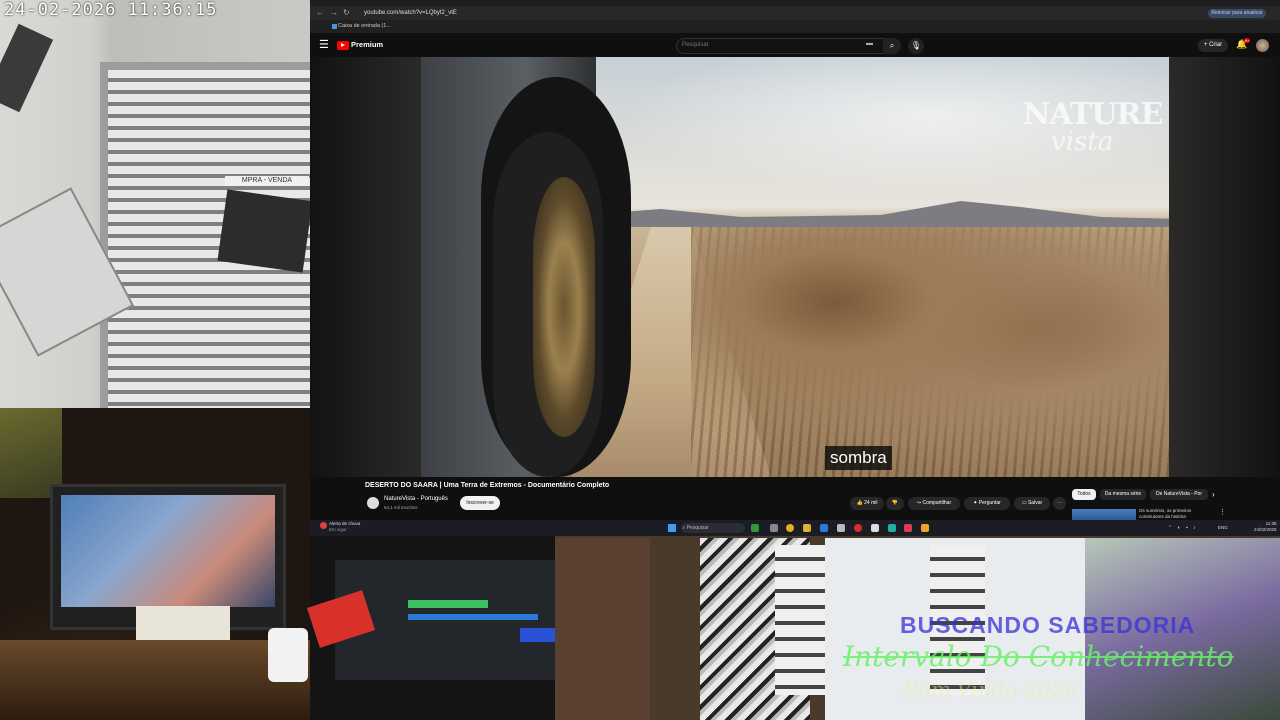  Describe the element at coordinates (807, 528) in the screenshot. I see `folder-icon` at that location.